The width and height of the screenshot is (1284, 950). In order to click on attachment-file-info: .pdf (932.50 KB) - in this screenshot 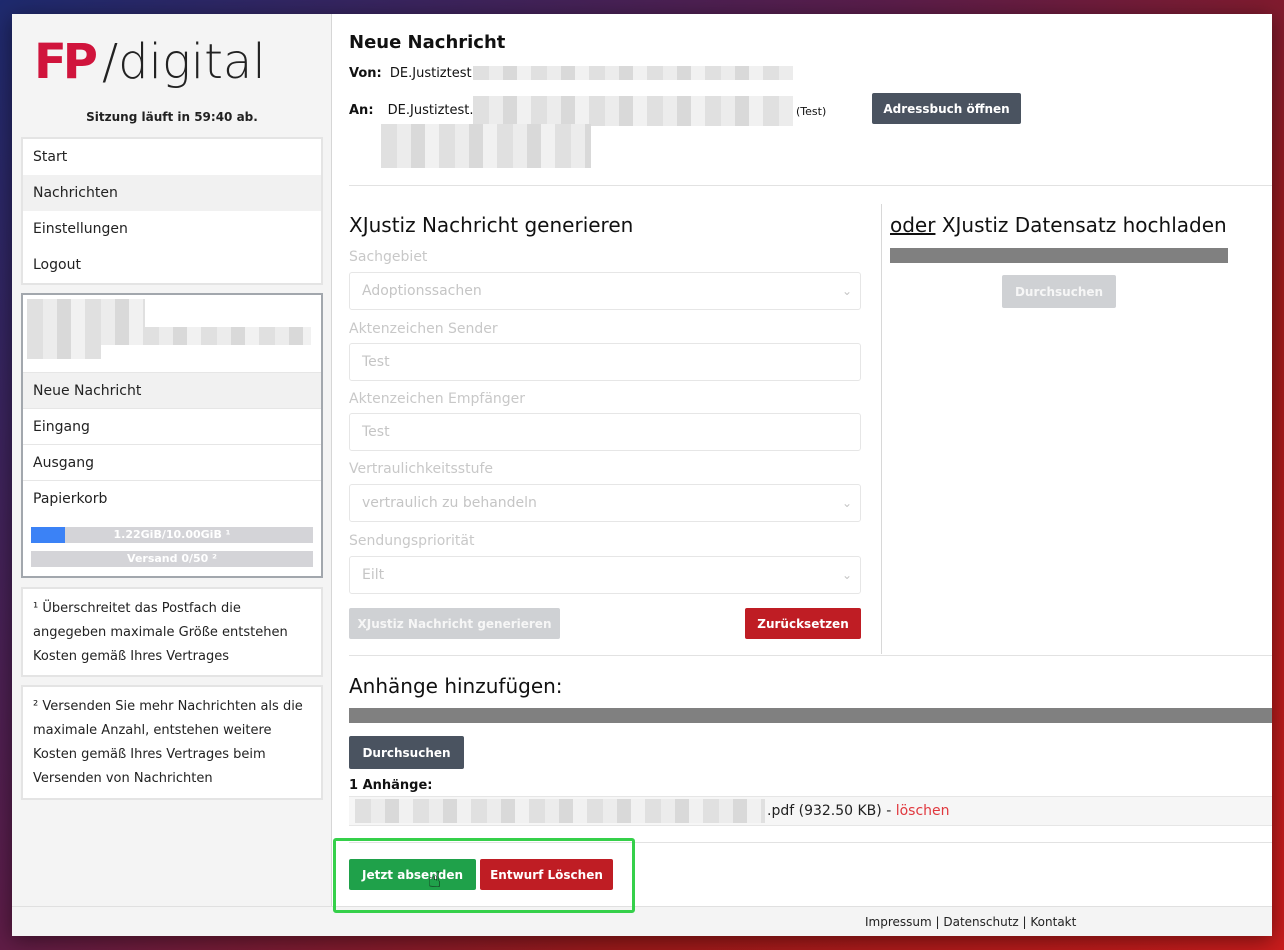, I will do `click(831, 811)`.